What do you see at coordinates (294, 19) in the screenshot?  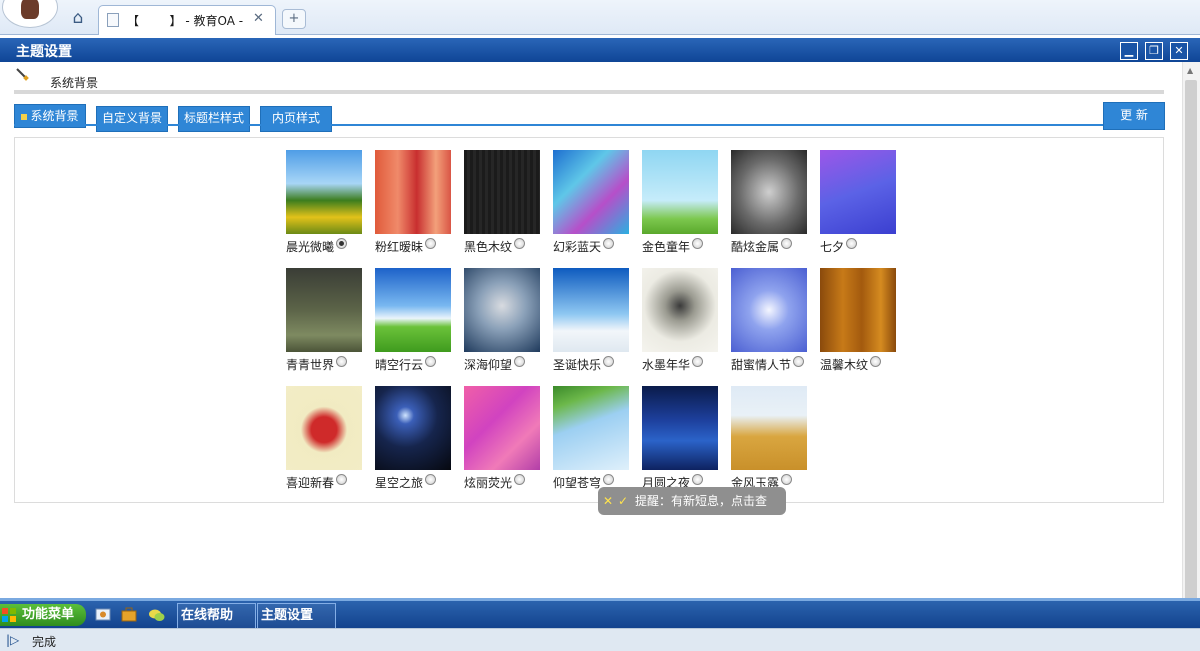 I see `new-tab-button: +` at bounding box center [294, 19].